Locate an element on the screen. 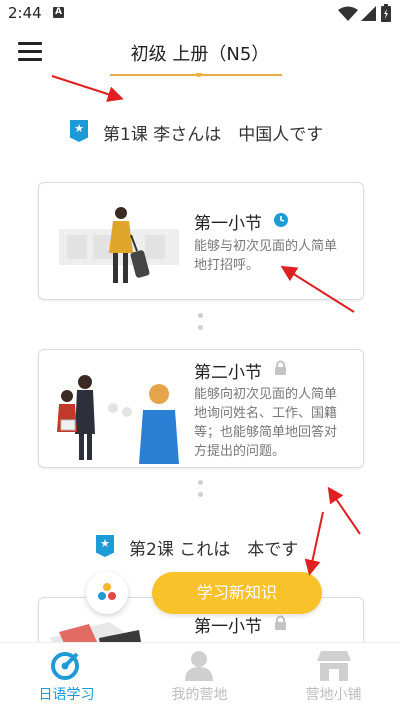 This screenshot has height=711, width=400. traveler-illustration is located at coordinates (119, 245).